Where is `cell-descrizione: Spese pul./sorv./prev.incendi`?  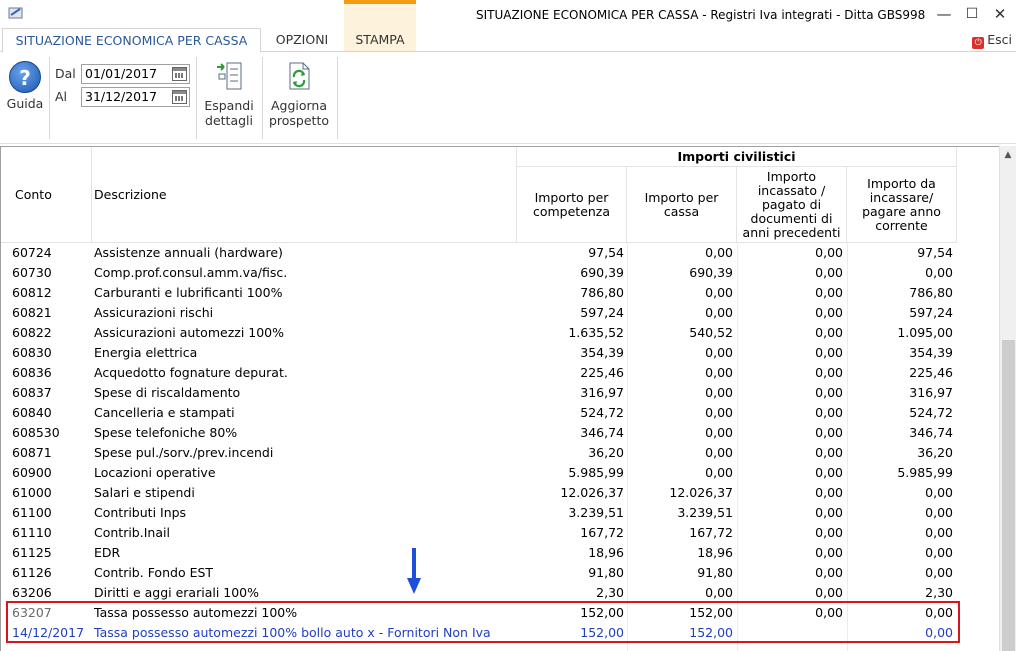 cell-descrizione: Spese pul./sorv./prev.incendi is located at coordinates (184, 452).